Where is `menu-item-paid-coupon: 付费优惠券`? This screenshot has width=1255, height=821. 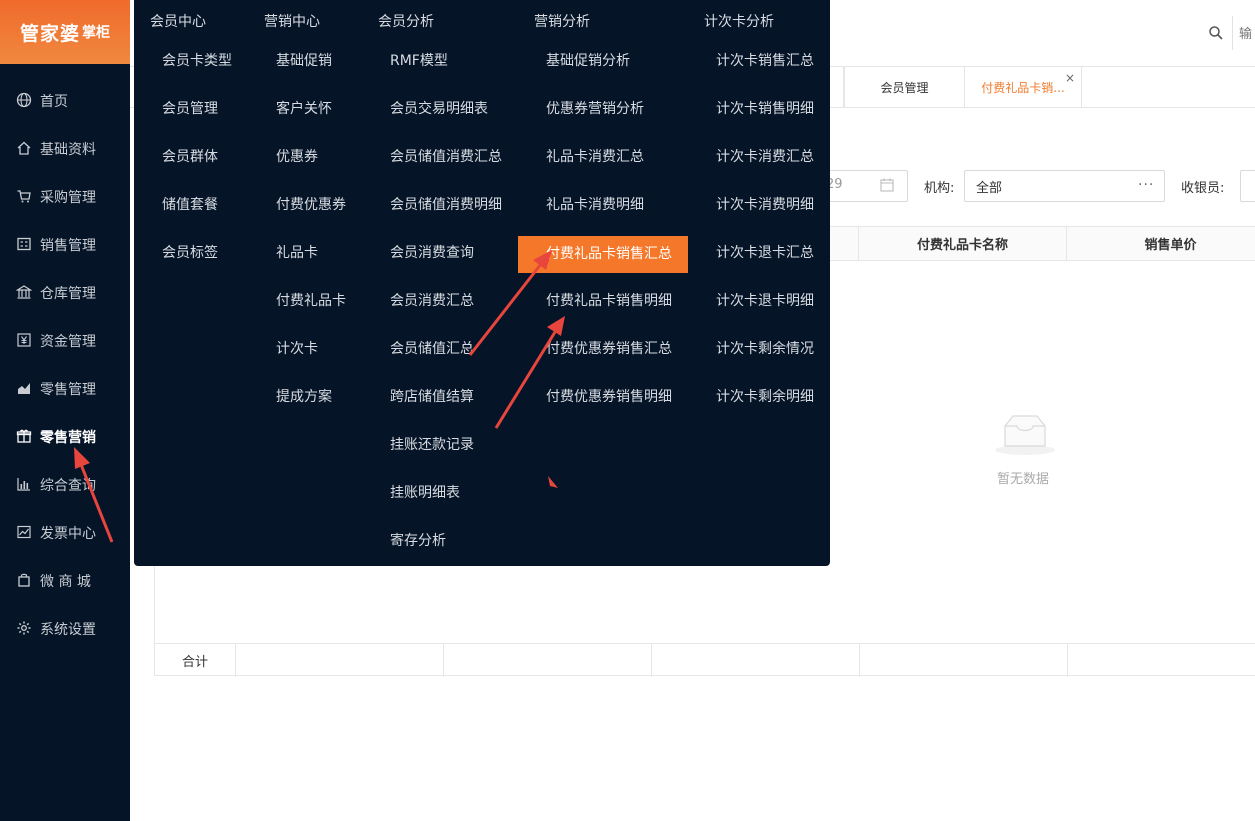
menu-item-paid-coupon: 付费优惠券 is located at coordinates (311, 205).